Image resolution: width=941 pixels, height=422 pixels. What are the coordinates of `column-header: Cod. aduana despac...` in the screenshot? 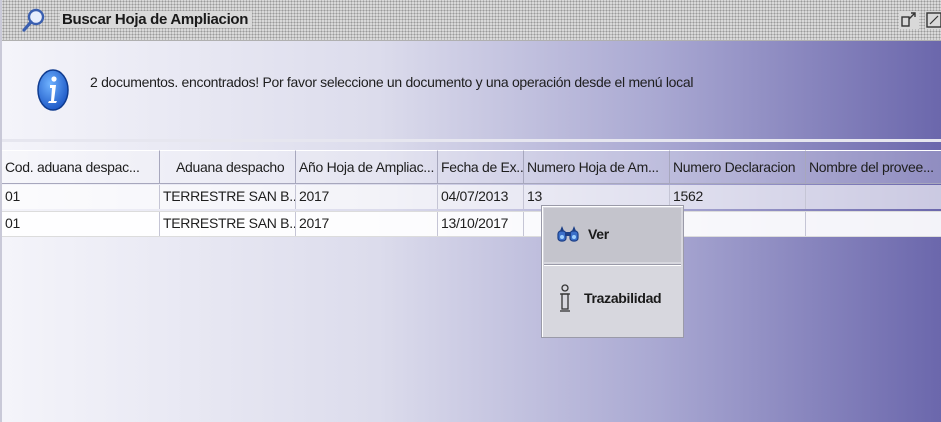 It's located at (81, 167).